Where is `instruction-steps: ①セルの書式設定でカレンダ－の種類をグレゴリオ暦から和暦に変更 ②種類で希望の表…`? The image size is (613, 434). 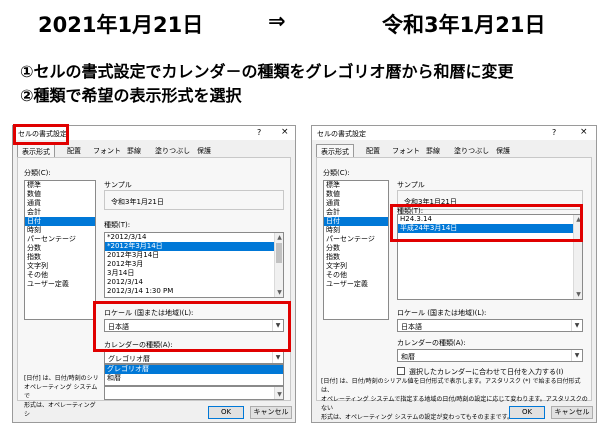 instruction-steps: ①セルの書式設定でカレンダ－の種類をグレゴリオ暦から和暦に変更 ②種類で希望の表… is located at coordinates (267, 84).